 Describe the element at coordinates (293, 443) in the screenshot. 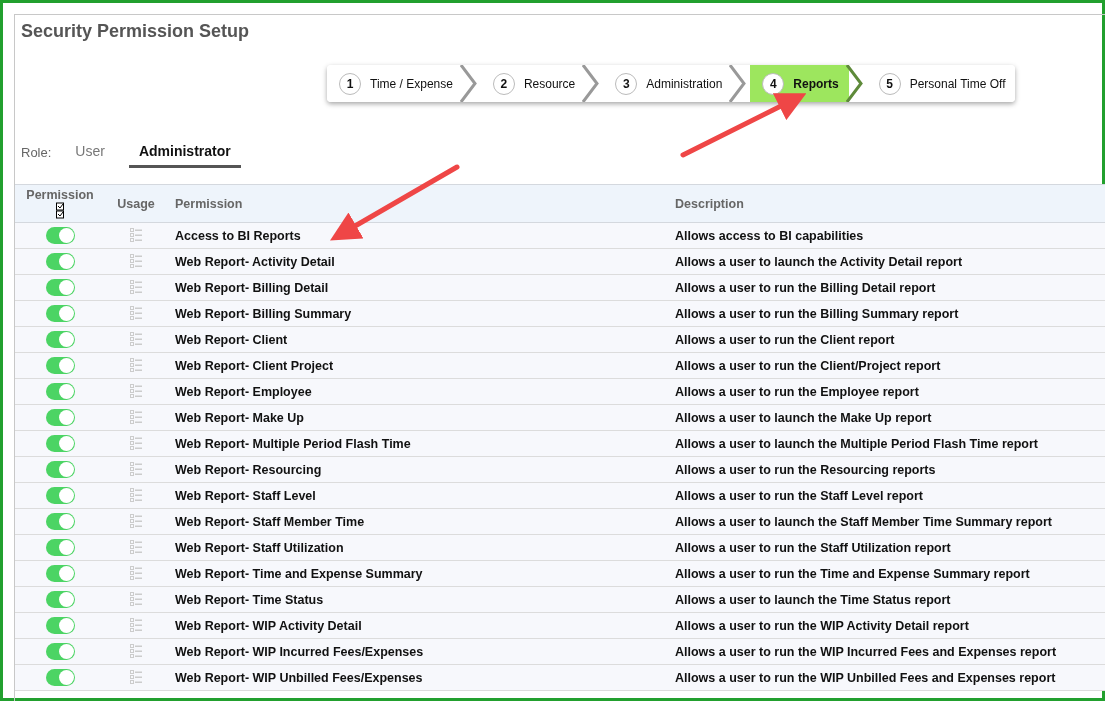

I see `permission-cell-text: Web Report- Multiple Period Flash Time` at that location.